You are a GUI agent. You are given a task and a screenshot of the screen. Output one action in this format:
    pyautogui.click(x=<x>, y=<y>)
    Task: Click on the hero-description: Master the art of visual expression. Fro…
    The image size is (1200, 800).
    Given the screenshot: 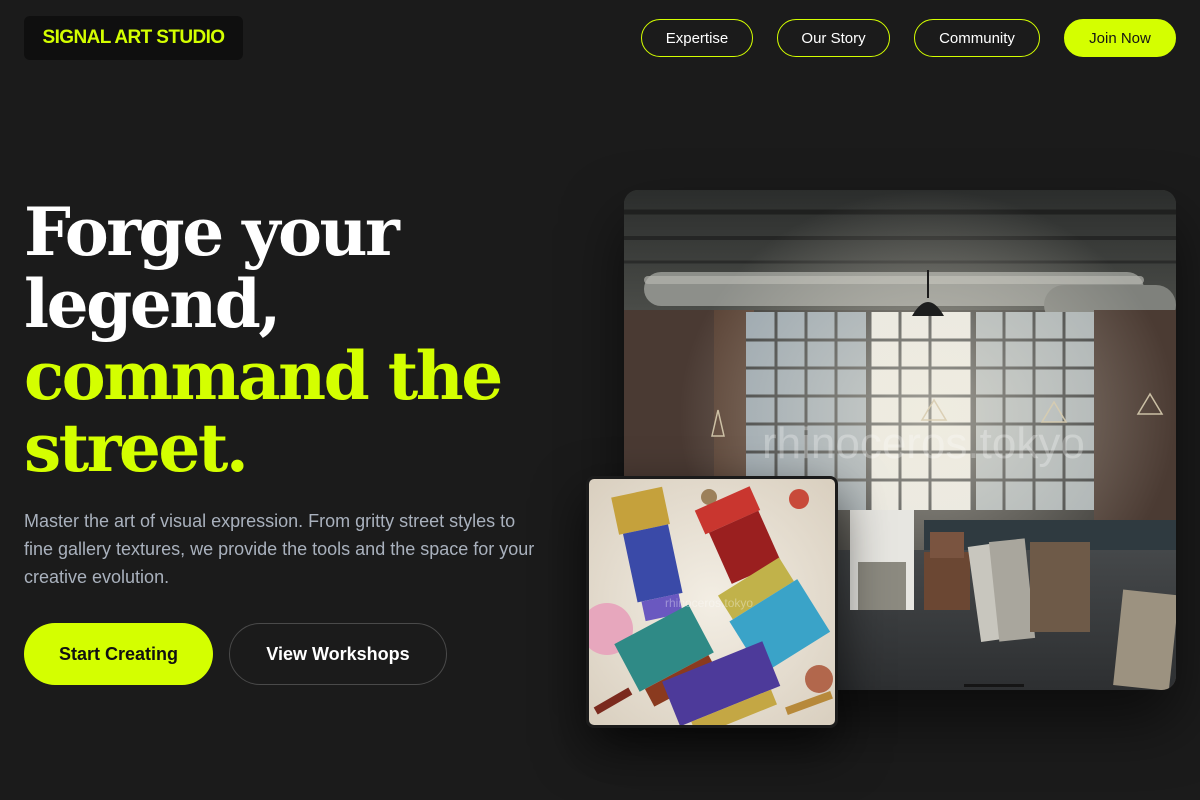 What is the action you would take?
    pyautogui.click(x=279, y=549)
    